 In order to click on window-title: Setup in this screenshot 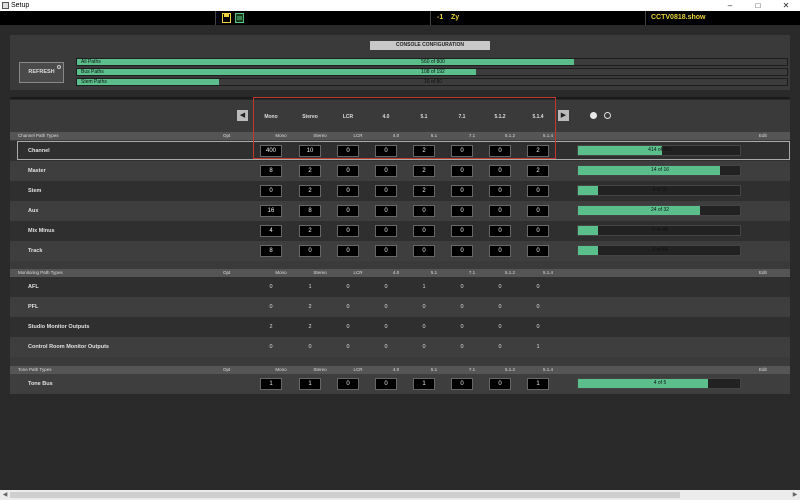, I will do `click(20, 5)`.